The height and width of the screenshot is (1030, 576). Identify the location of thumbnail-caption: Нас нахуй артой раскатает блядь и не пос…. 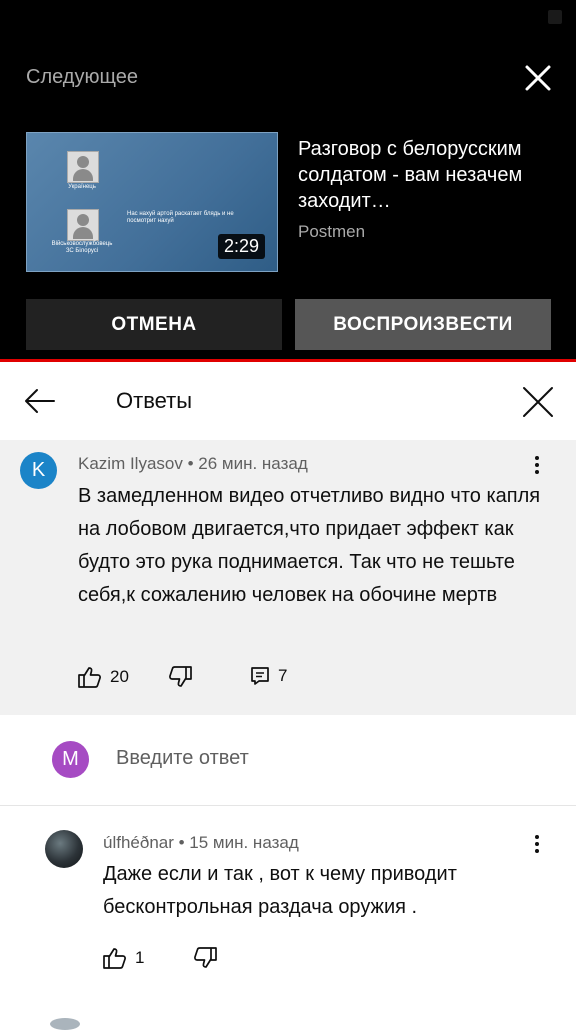
(180, 217).